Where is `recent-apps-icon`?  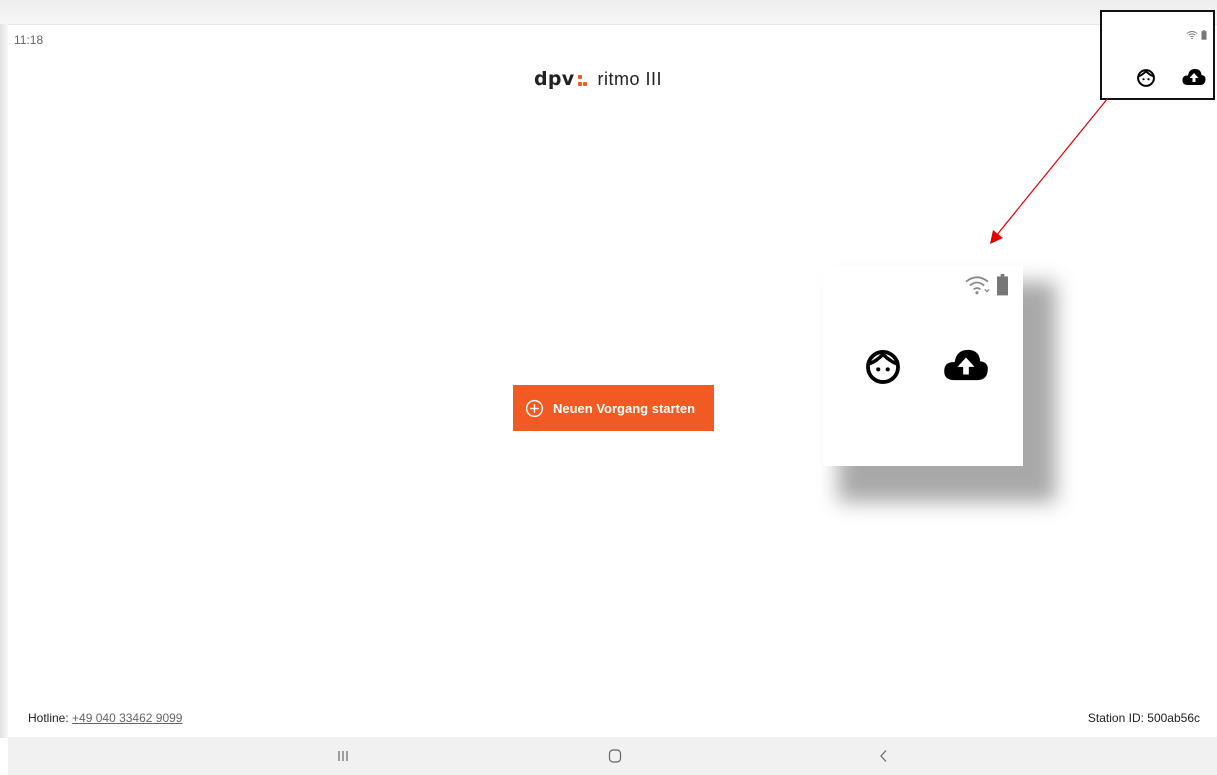
recent-apps-icon is located at coordinates (343, 756).